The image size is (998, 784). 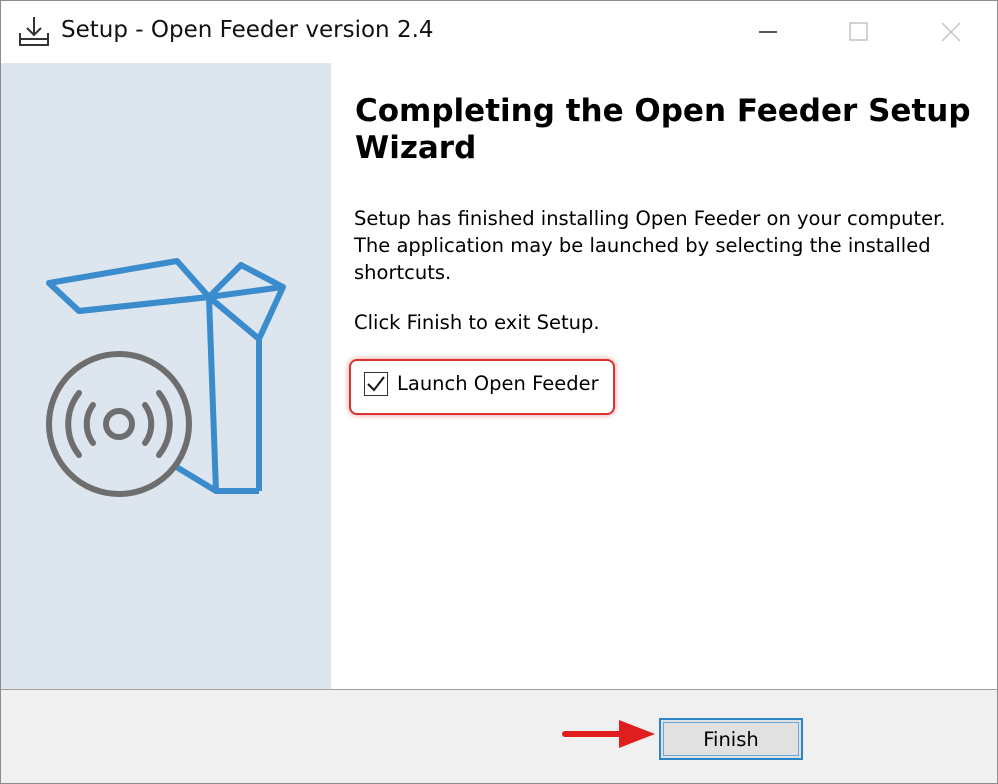 I want to click on close-button, so click(x=951, y=32).